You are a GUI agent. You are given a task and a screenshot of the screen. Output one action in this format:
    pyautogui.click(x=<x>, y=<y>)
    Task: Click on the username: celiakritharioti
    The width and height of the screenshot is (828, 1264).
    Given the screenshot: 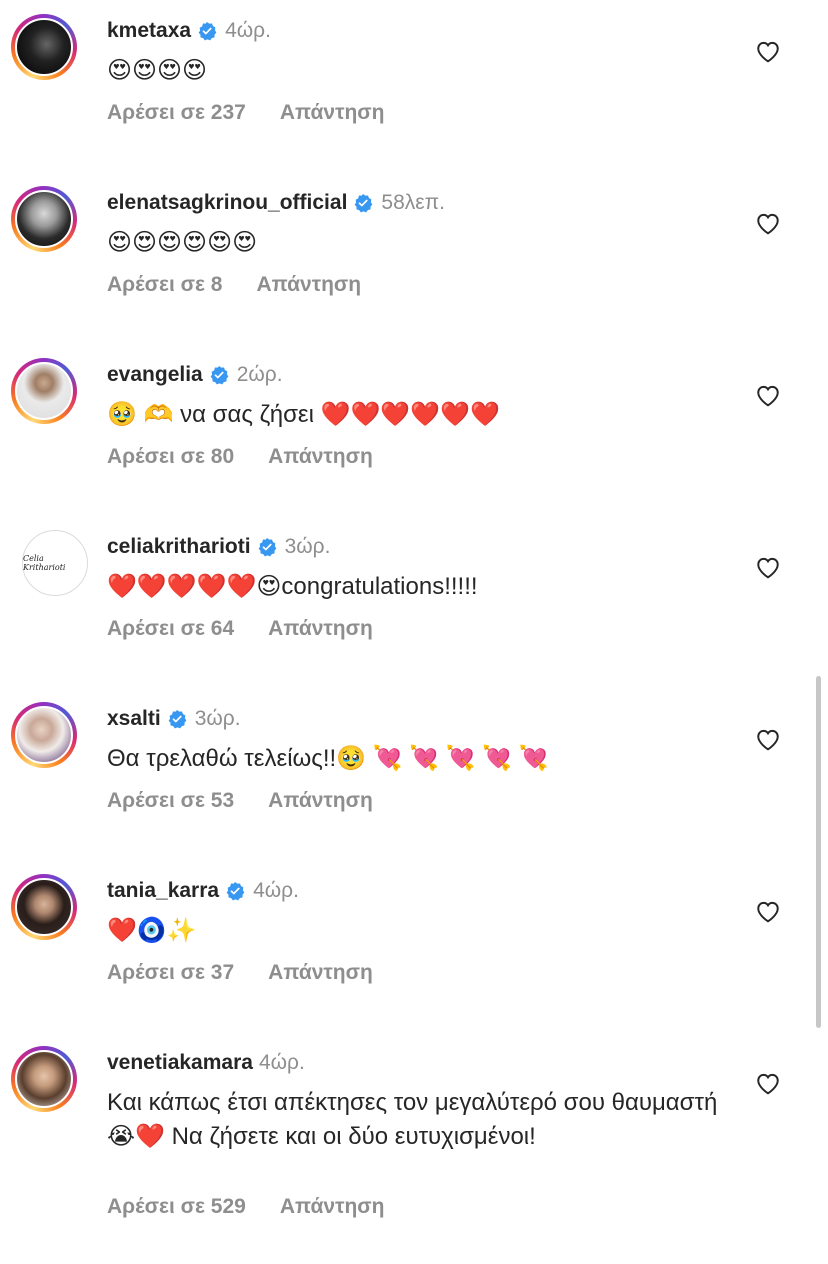 What is the action you would take?
    pyautogui.click(x=179, y=547)
    